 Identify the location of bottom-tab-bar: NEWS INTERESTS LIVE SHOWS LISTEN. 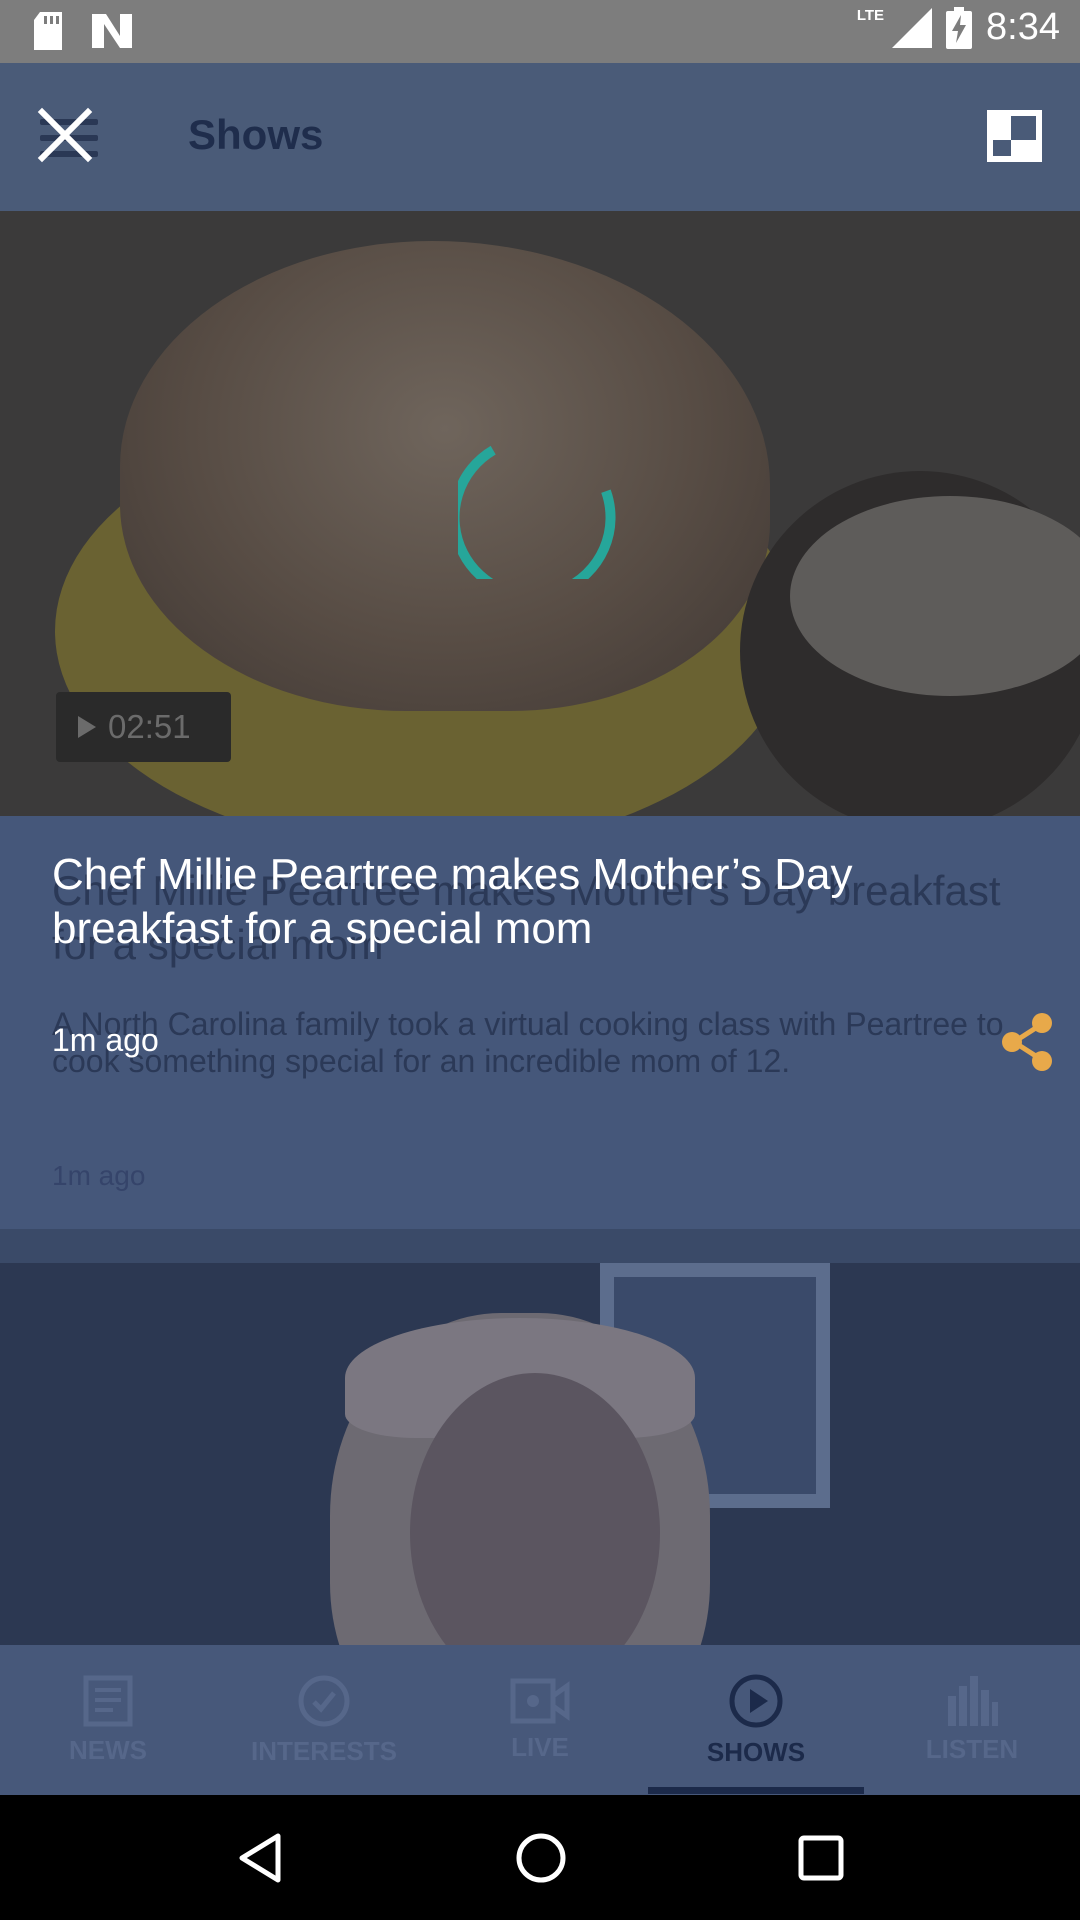
(540, 1720).